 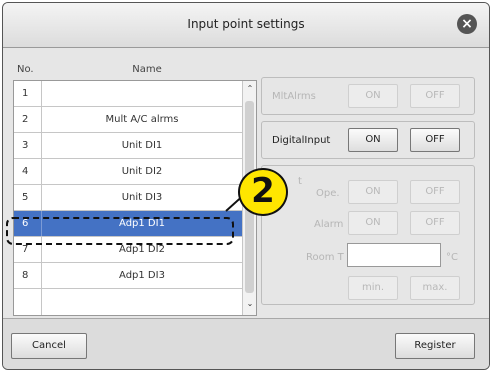 I want to click on scroll-down-icon: ⌄, so click(x=249, y=303).